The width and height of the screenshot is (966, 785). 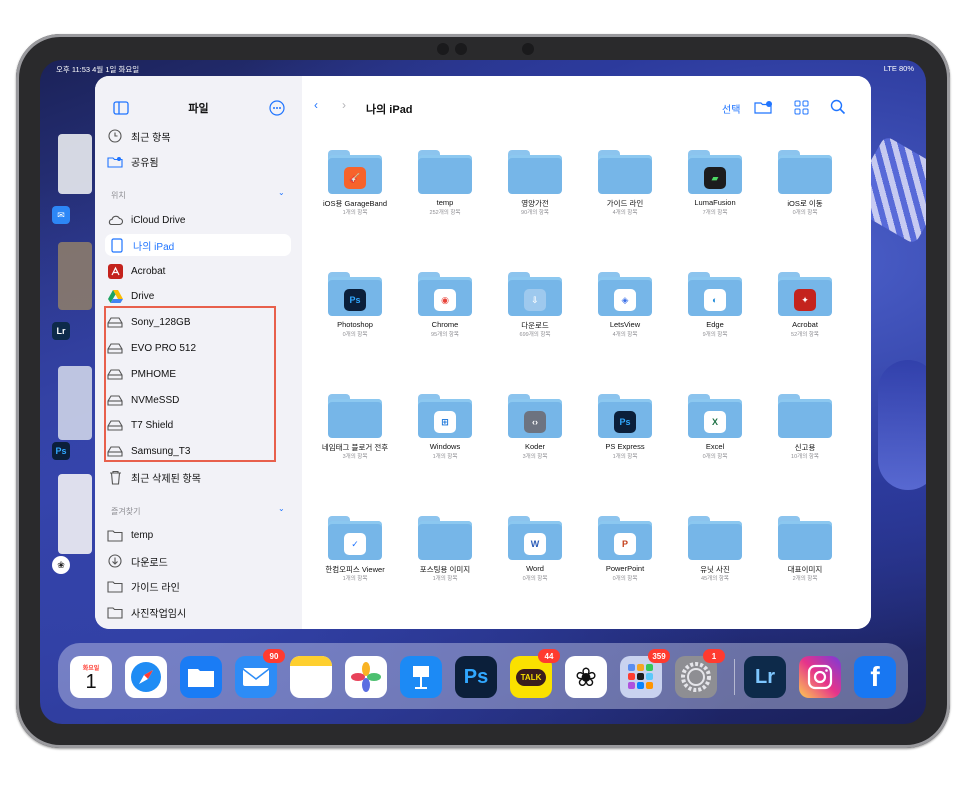 What do you see at coordinates (115, 136) in the screenshot?
I see `clock-icon` at bounding box center [115, 136].